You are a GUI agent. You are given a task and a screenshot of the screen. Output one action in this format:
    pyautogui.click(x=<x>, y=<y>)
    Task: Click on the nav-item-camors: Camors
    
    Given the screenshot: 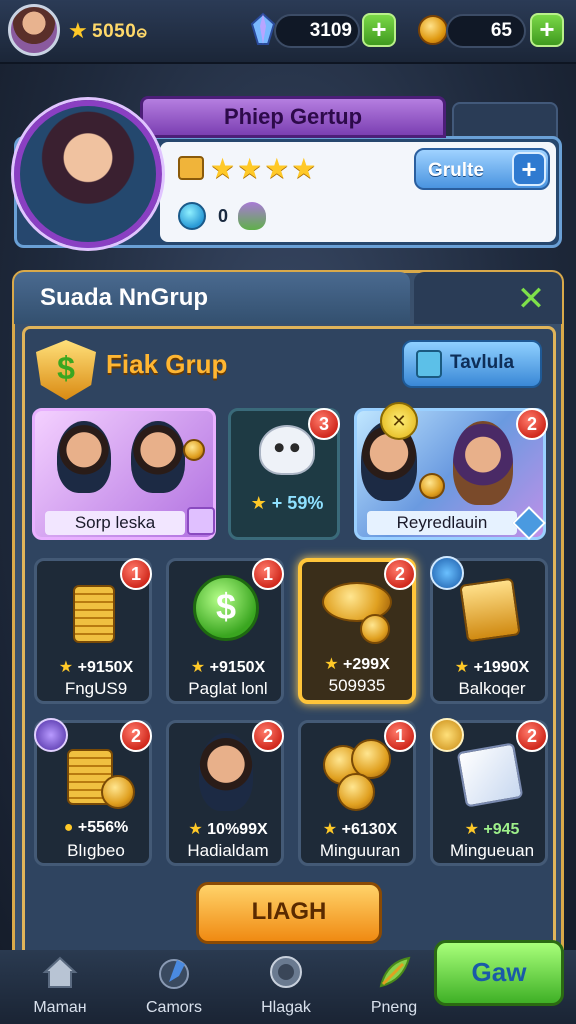 What is the action you would take?
    pyautogui.click(x=174, y=987)
    